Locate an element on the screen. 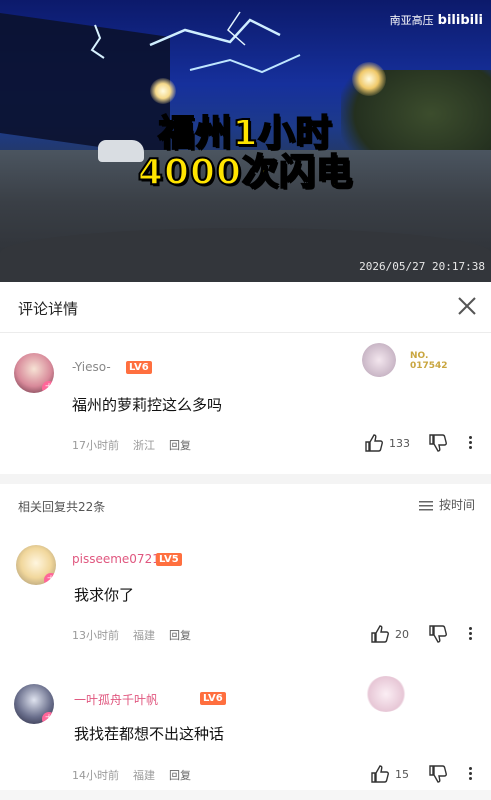  video-timestamp: 2026/05/27 20:17:38 is located at coordinates (422, 266).